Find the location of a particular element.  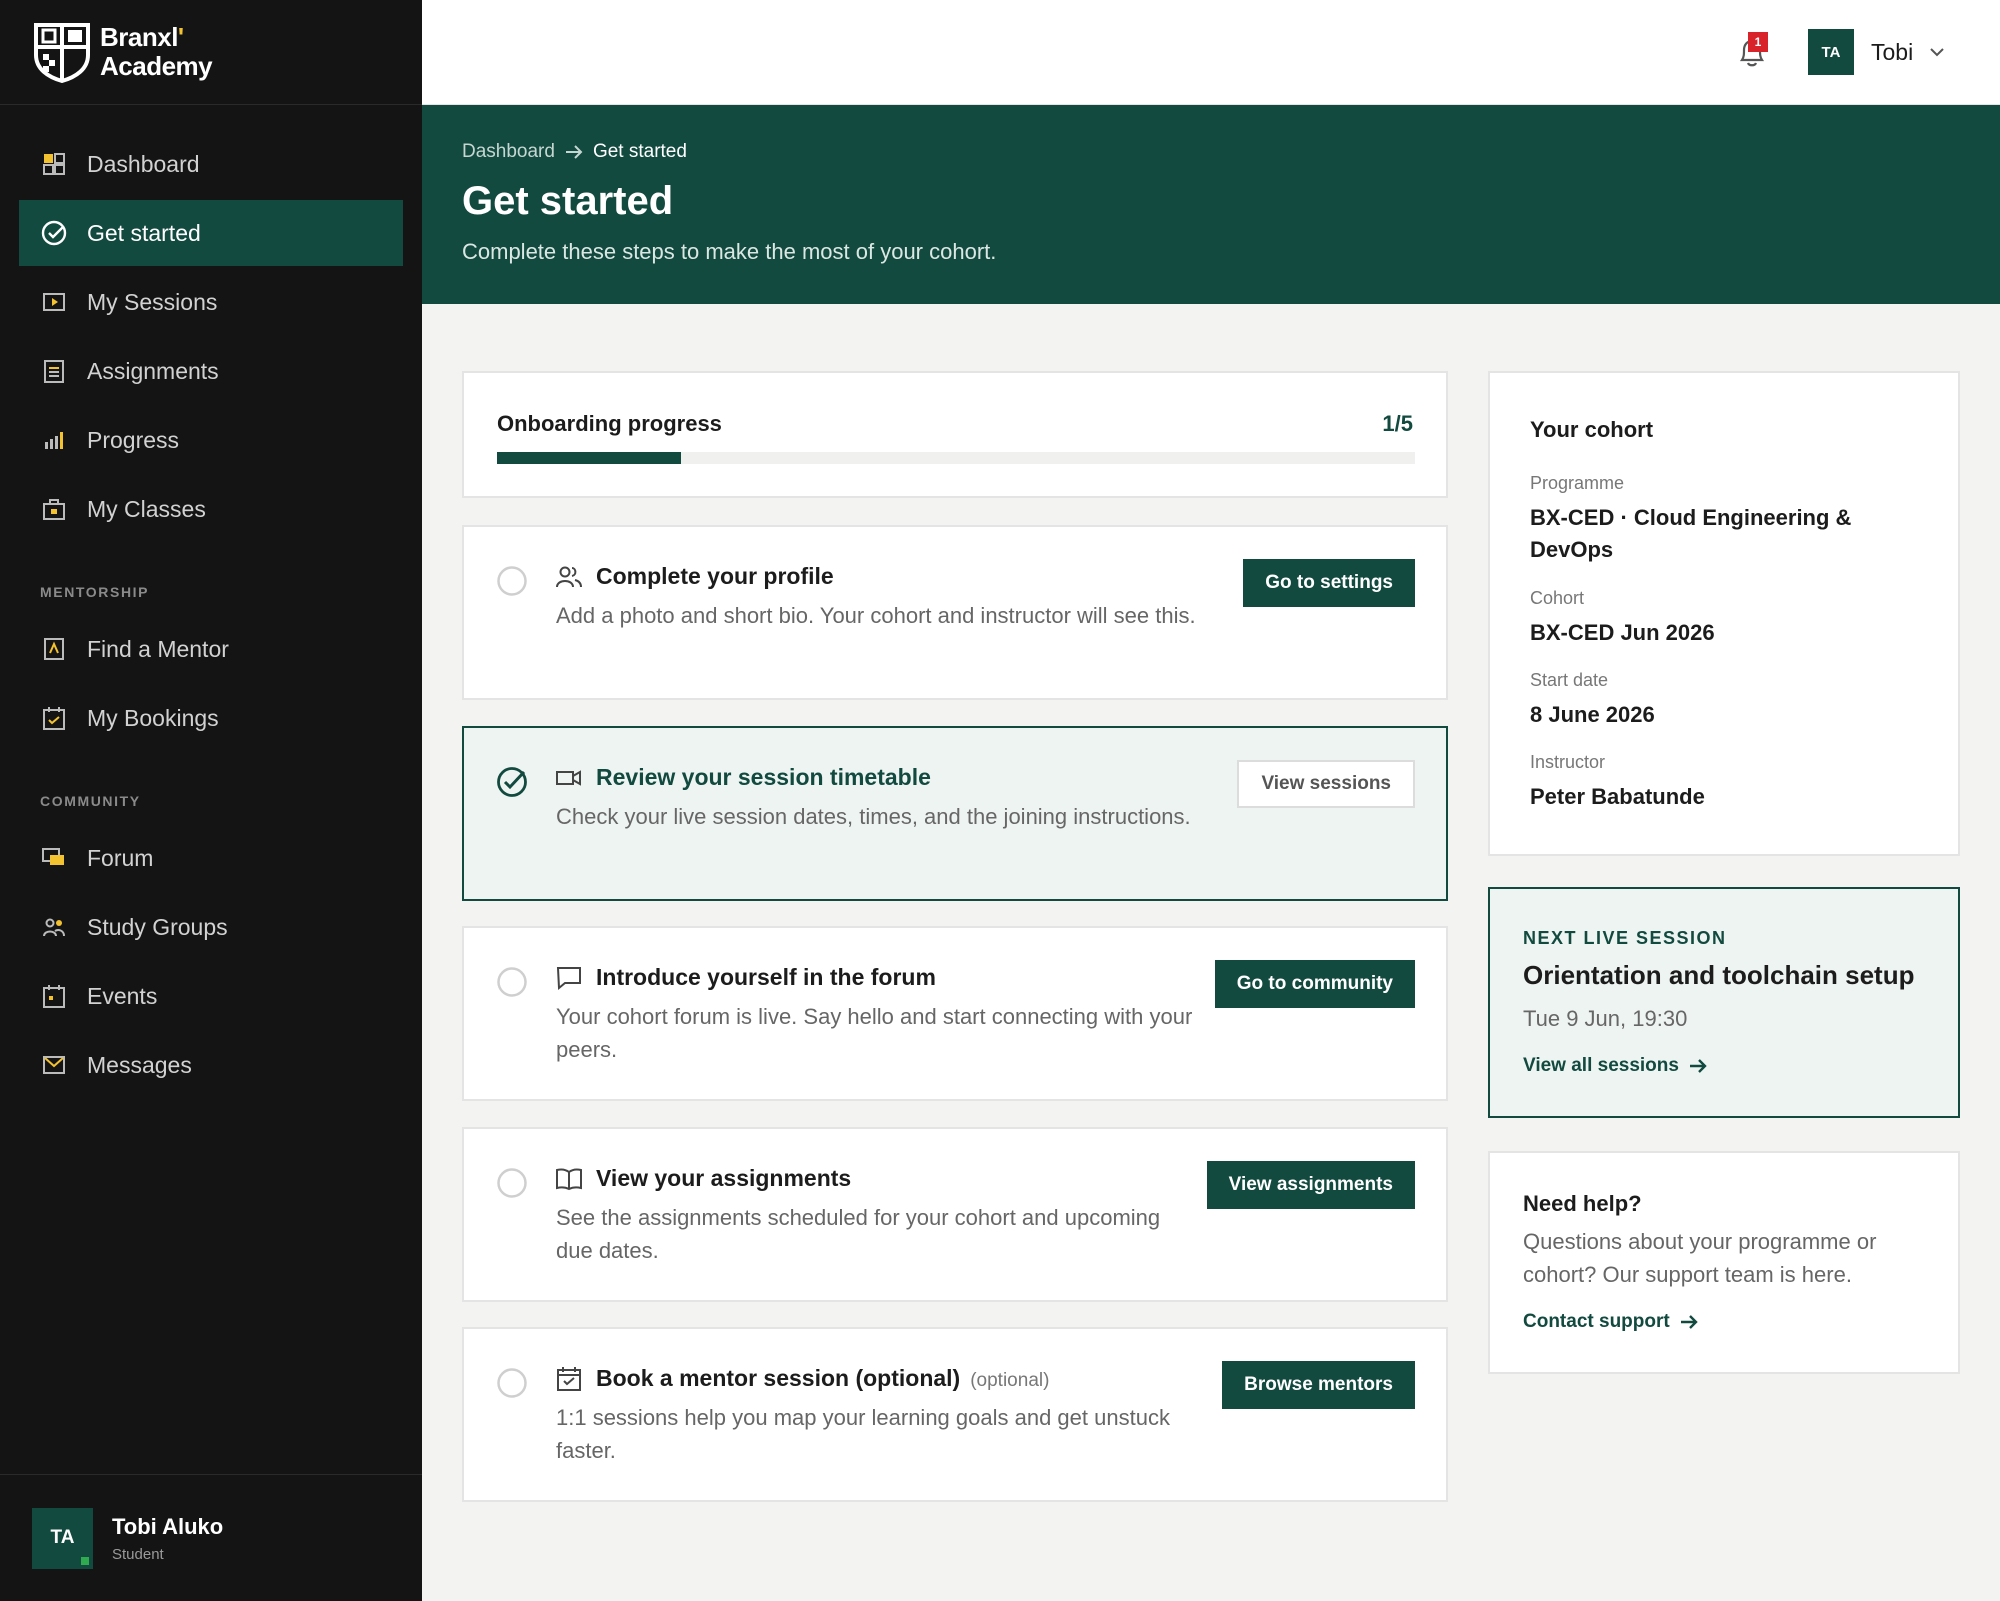

sidebar-item-label: Messages is located at coordinates (139, 1064).